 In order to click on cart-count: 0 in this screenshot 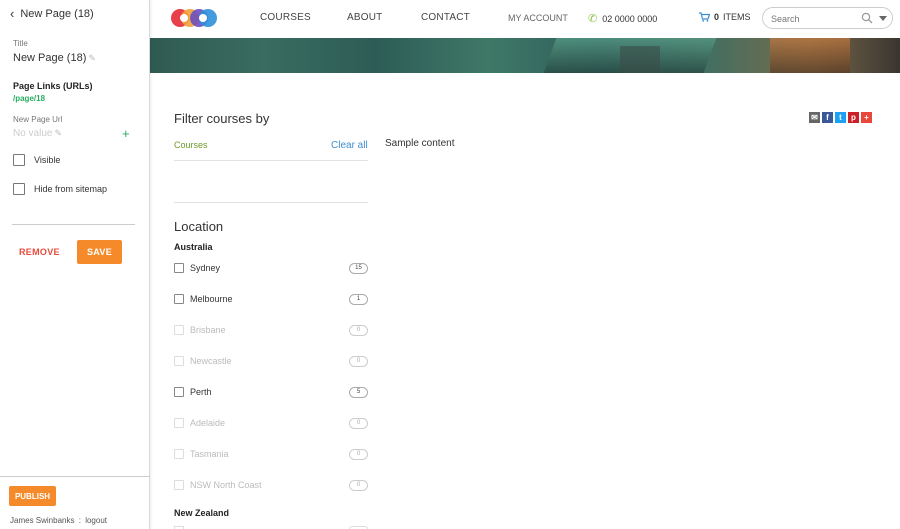, I will do `click(717, 17)`.